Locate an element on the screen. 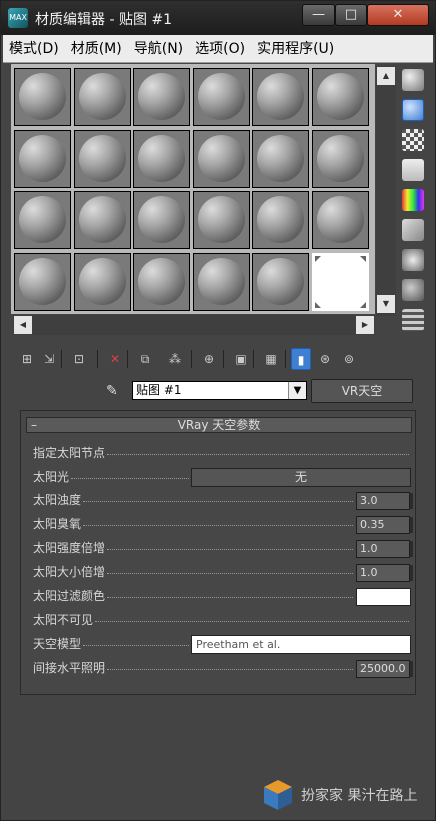 This screenshot has width=436, height=821. sample-uv-tiling-icon is located at coordinates (413, 170).